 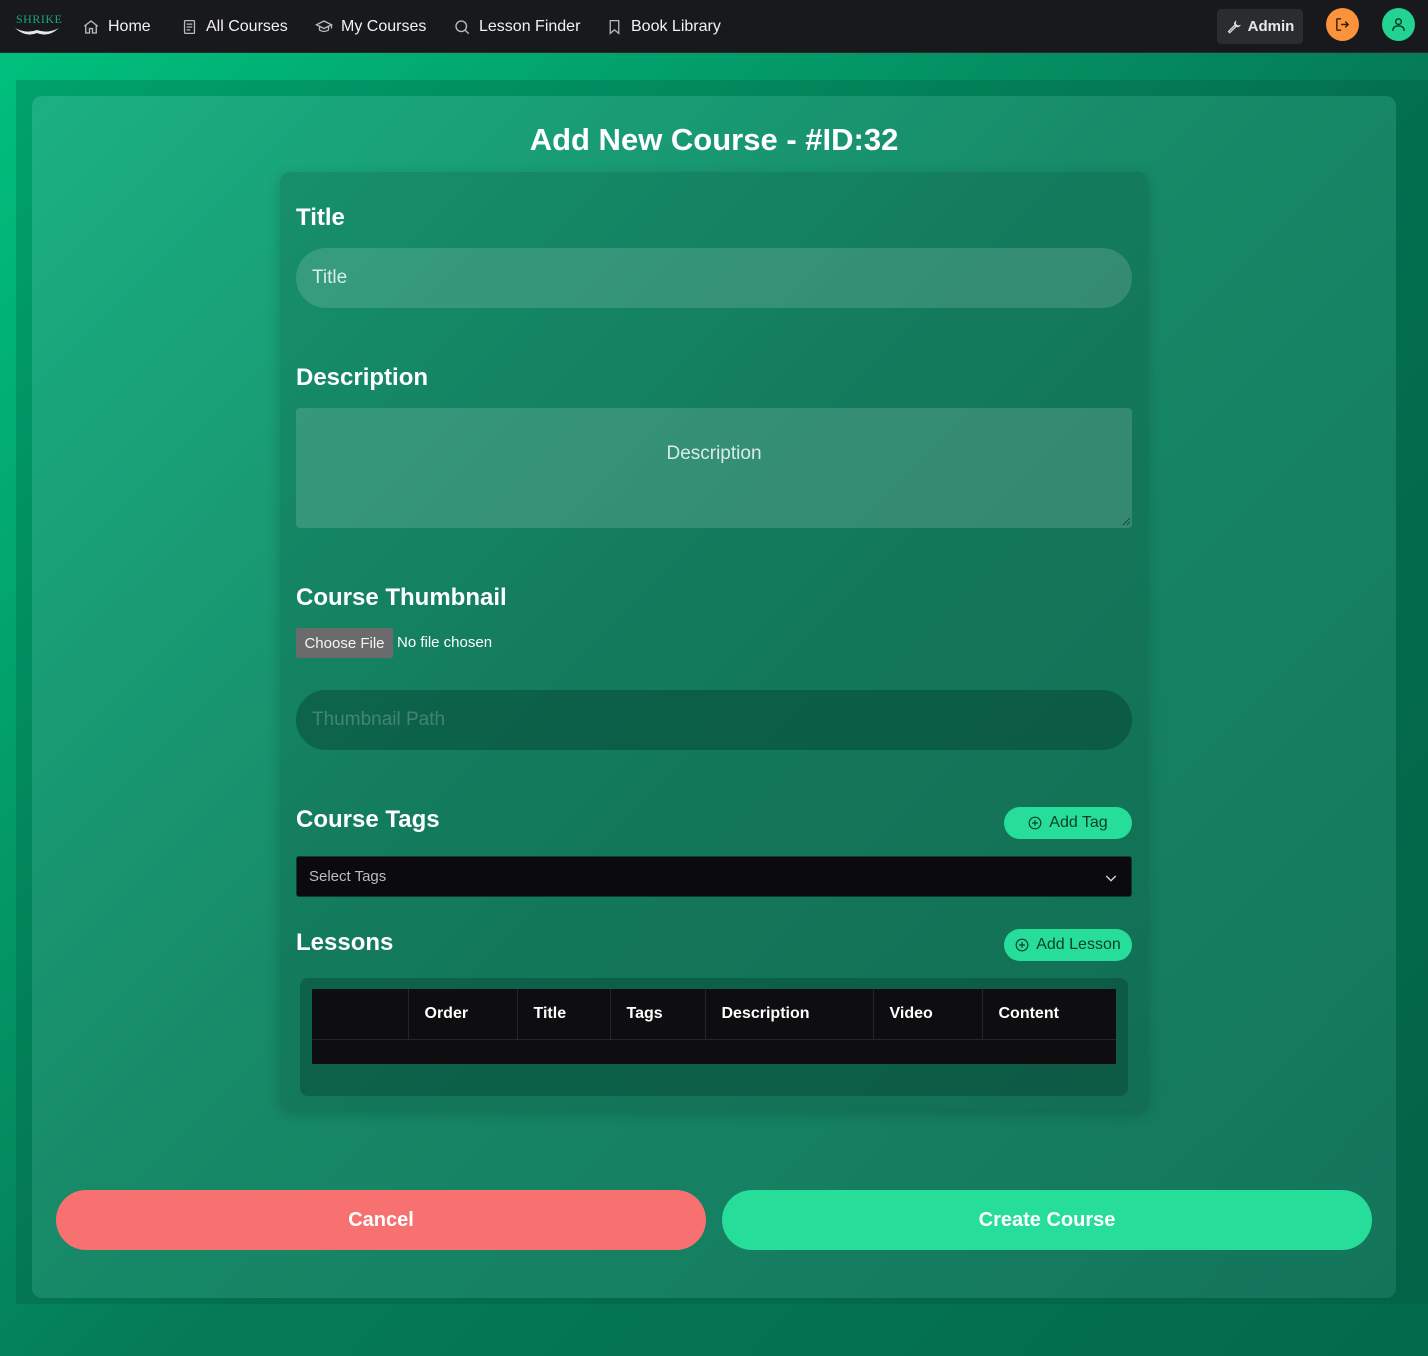 I want to click on thumbnail-path-input, so click(x=714, y=720).